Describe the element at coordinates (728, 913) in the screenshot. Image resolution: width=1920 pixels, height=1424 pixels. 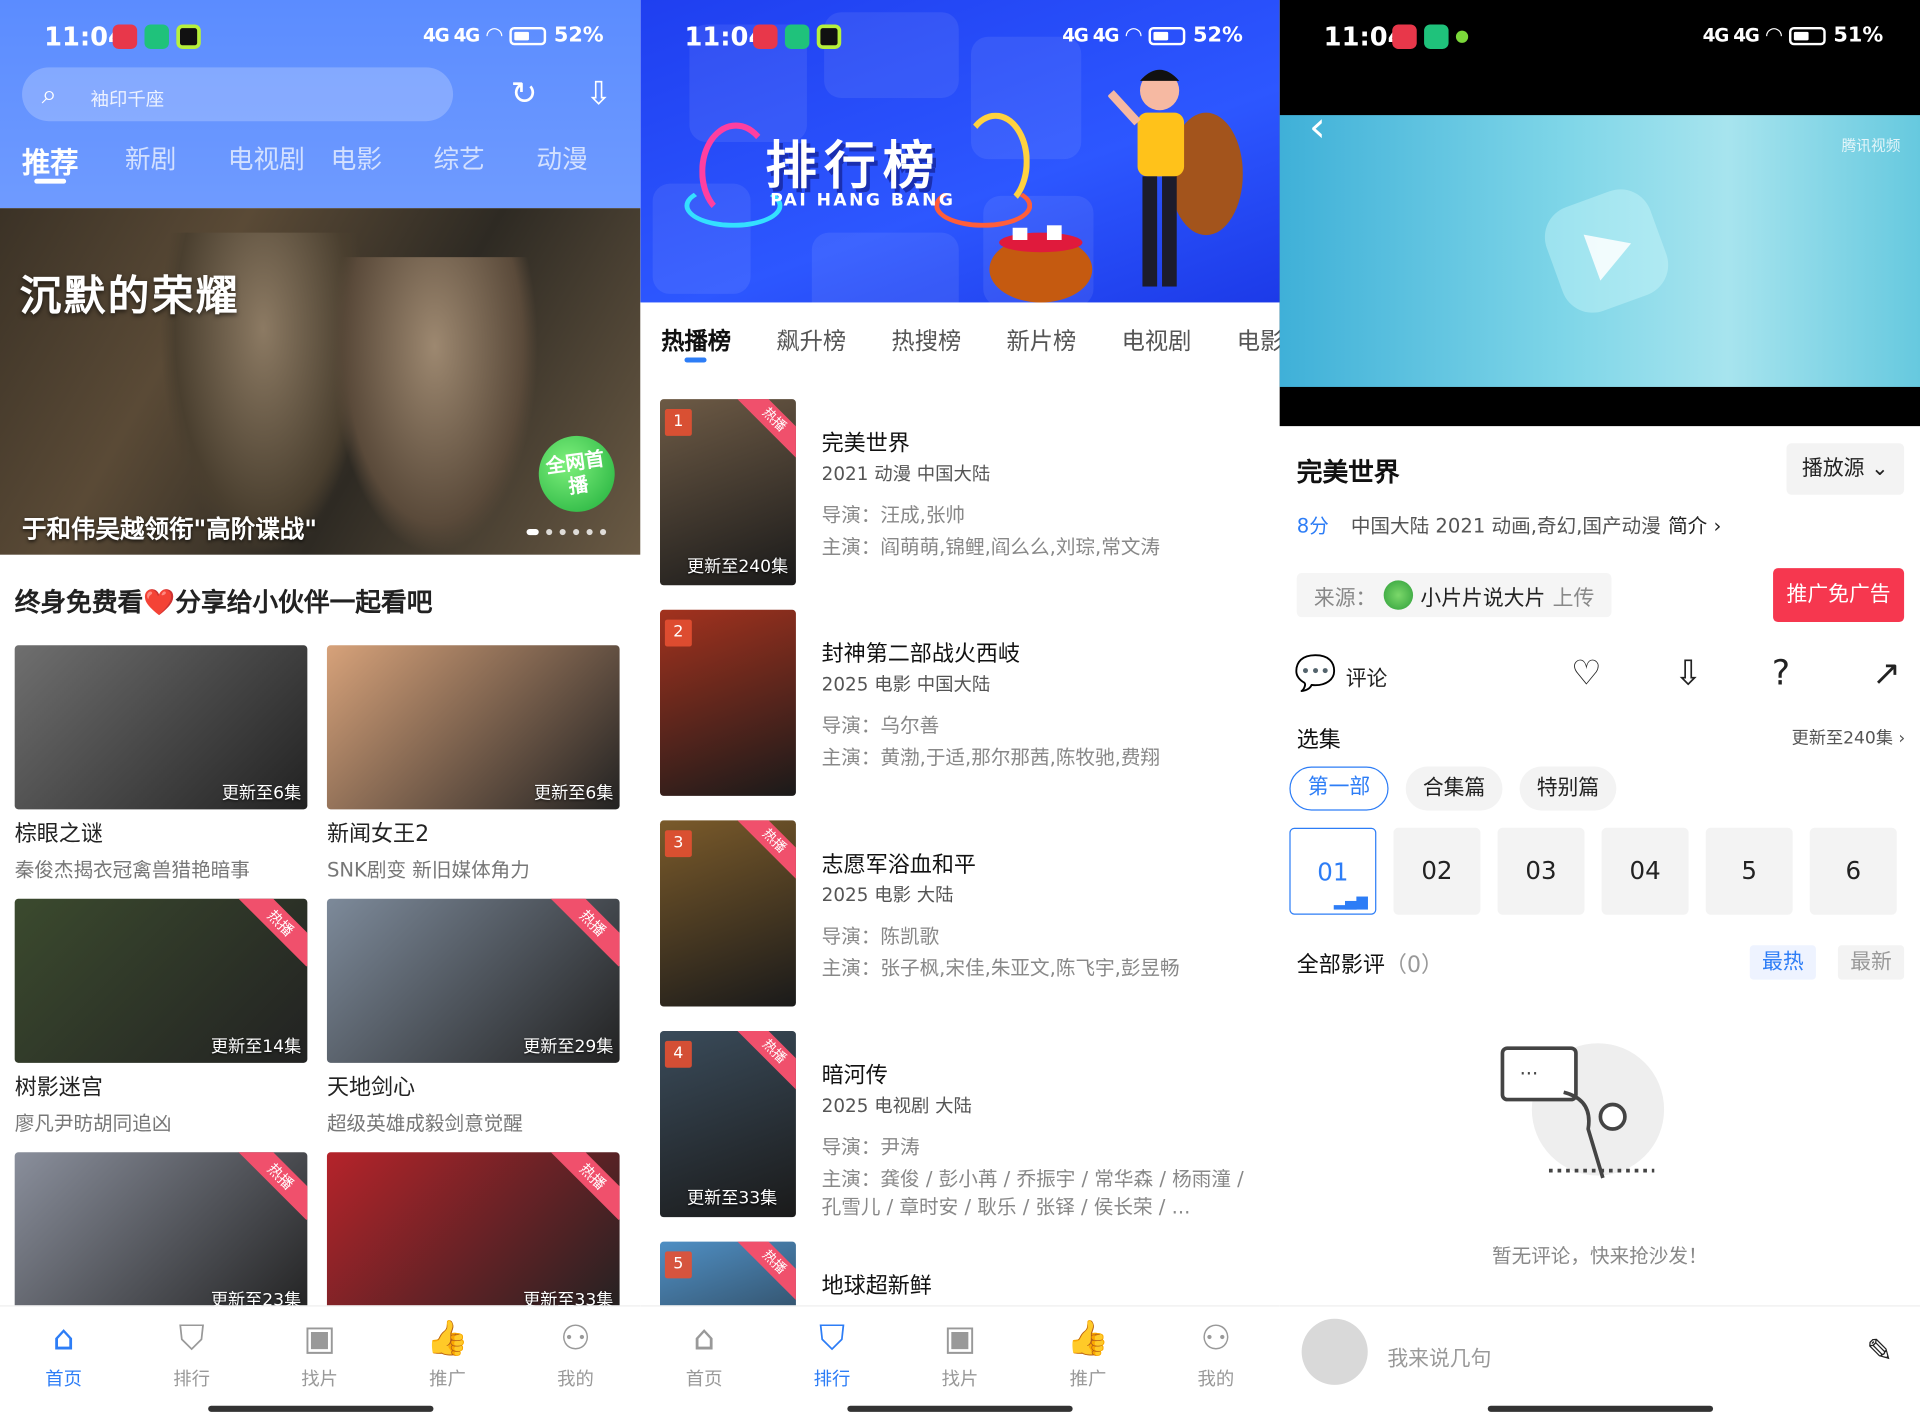
I see `poster: 3 热播` at that location.